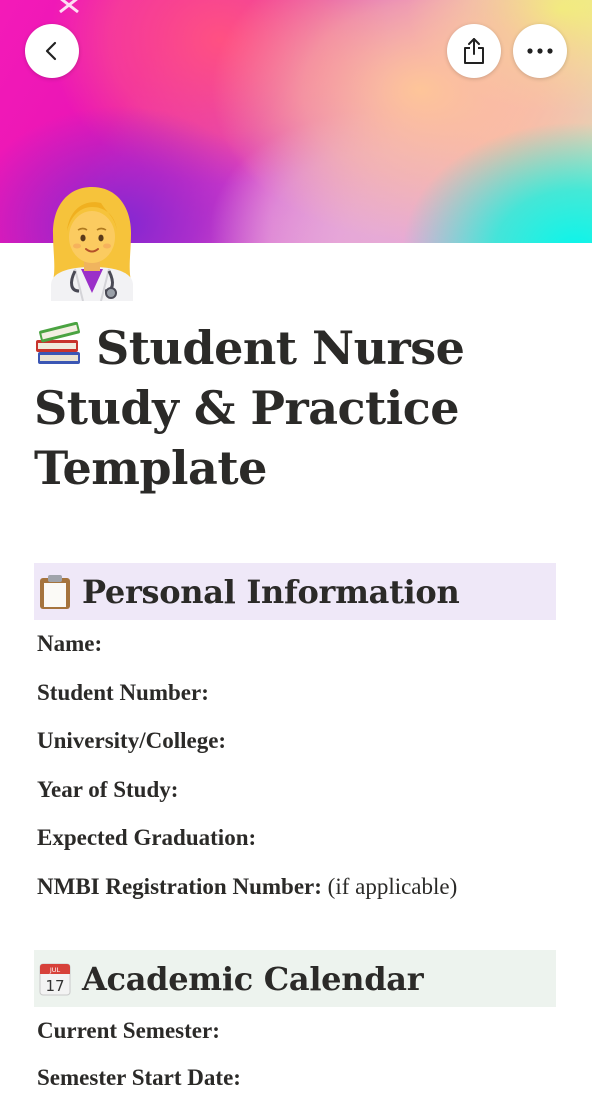  What do you see at coordinates (253, 978) in the screenshot?
I see `section-heading: Academic Calendar` at bounding box center [253, 978].